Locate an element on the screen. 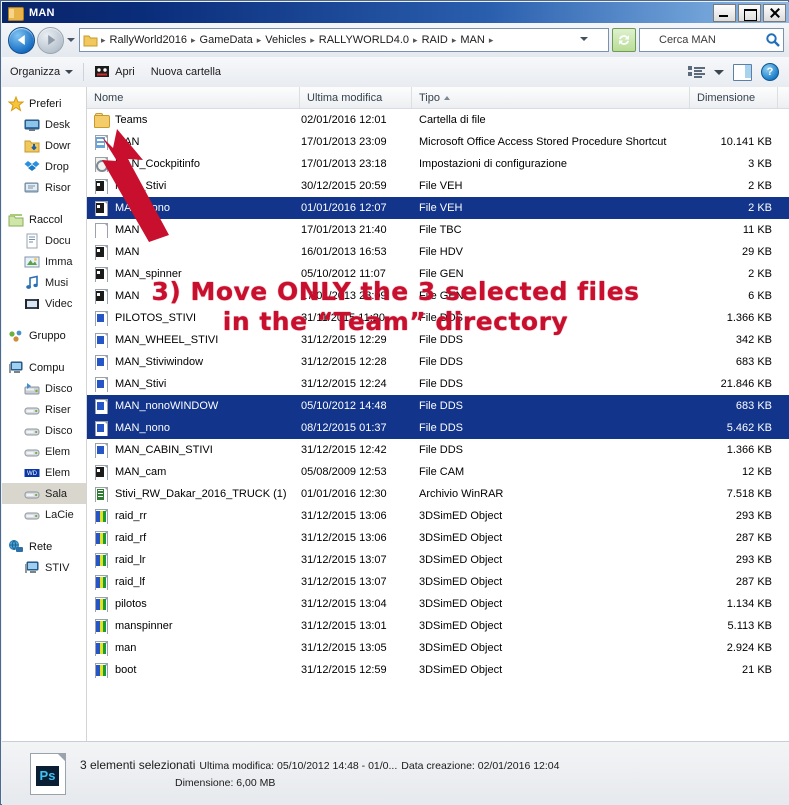 Image resolution: width=789 pixels, height=805 pixels. new-folder-button: Nuova cartella is located at coordinates (186, 72).